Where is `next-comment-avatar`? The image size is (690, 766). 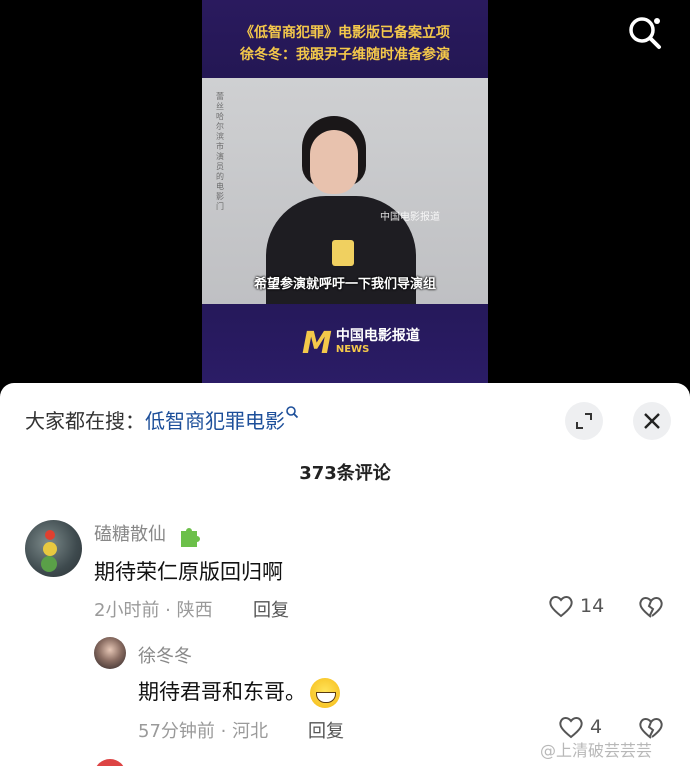 next-comment-avatar is located at coordinates (110, 762).